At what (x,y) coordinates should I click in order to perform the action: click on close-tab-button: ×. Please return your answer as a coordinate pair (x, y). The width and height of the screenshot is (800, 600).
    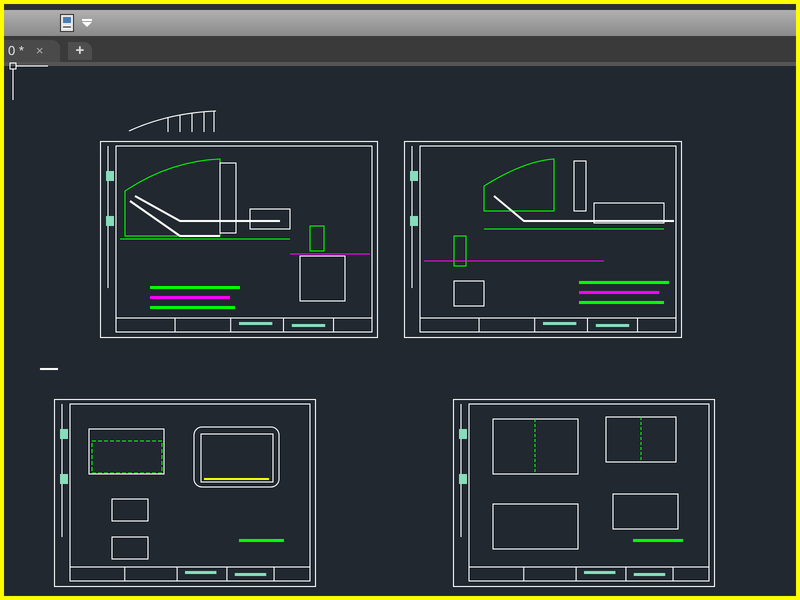
    Looking at the image, I should click on (40, 51).